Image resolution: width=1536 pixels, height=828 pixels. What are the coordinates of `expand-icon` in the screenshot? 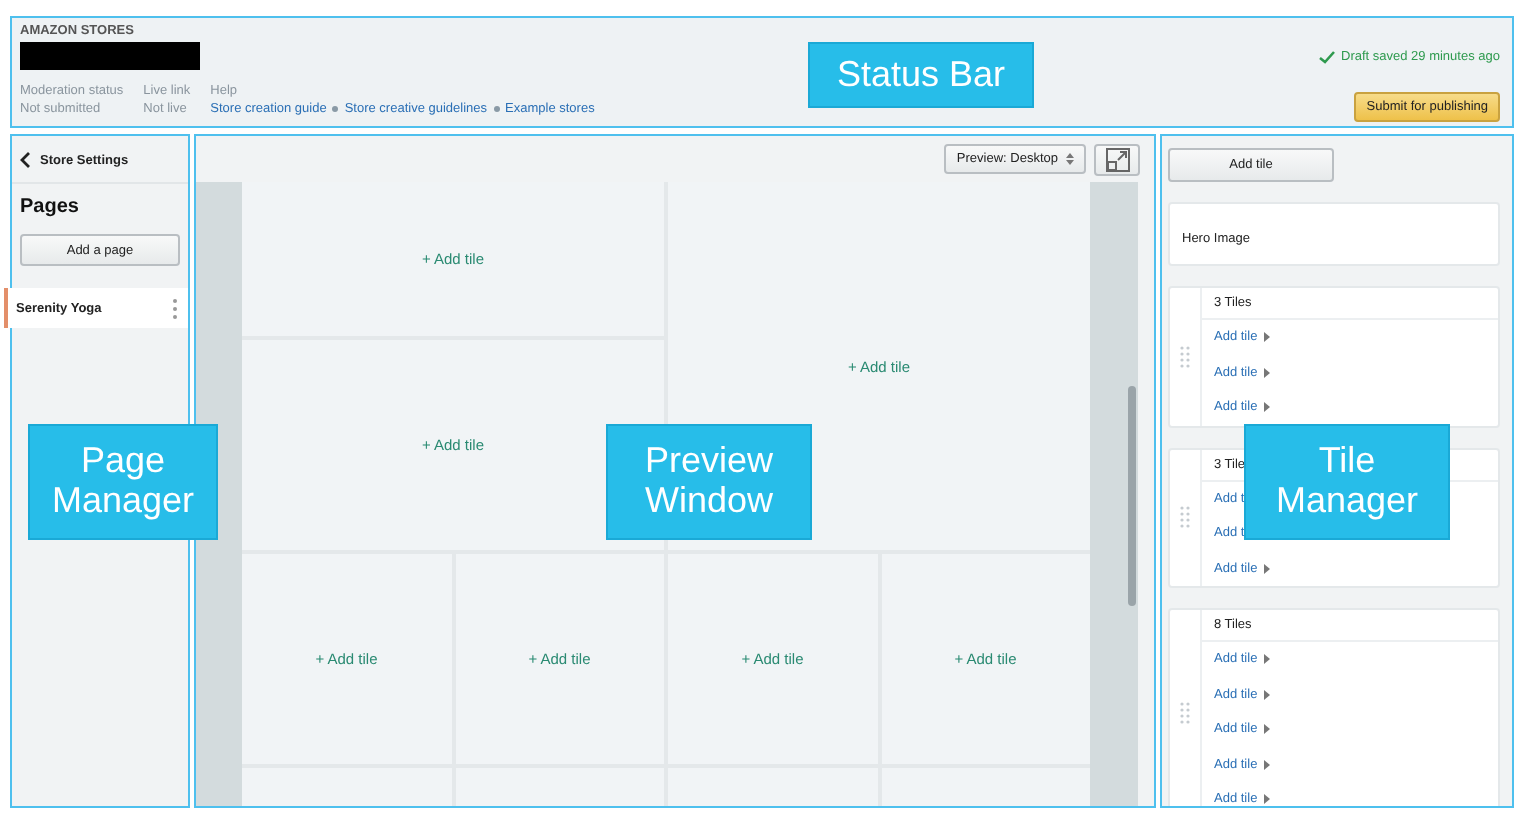 It's located at (1117, 159).